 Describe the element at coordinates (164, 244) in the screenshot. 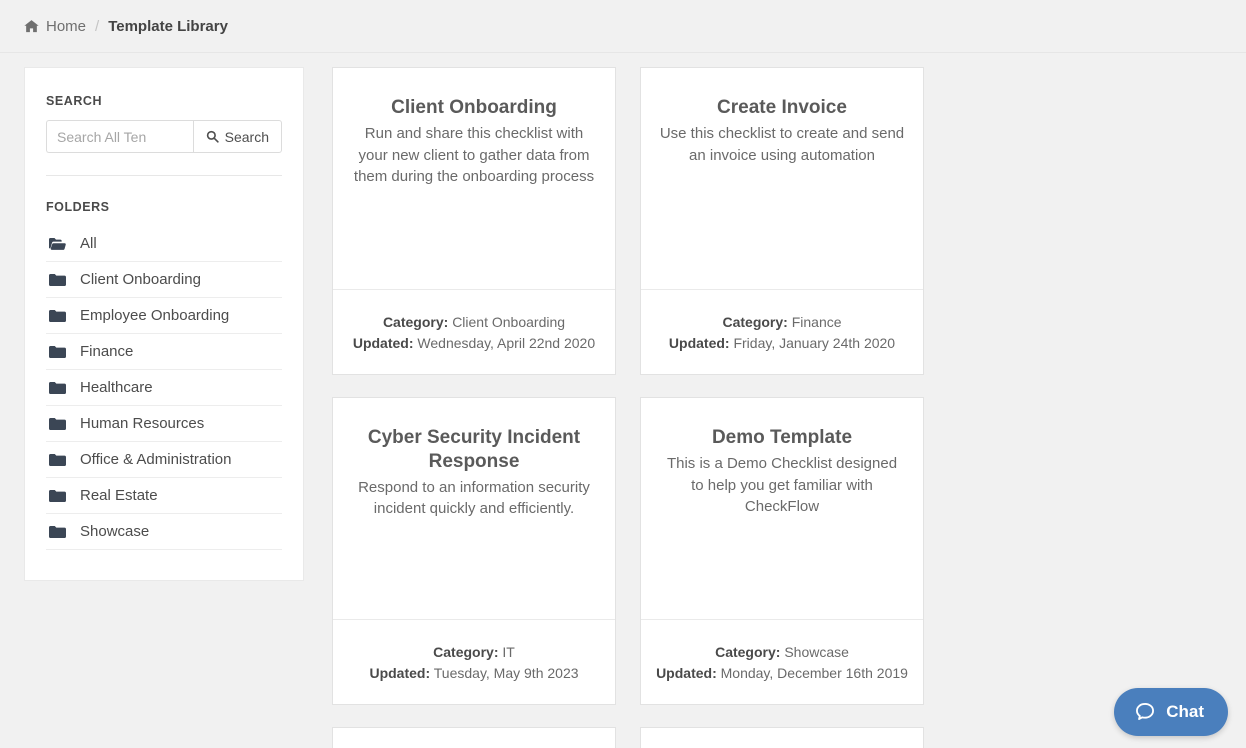

I see `sidebar-item-all: All` at that location.